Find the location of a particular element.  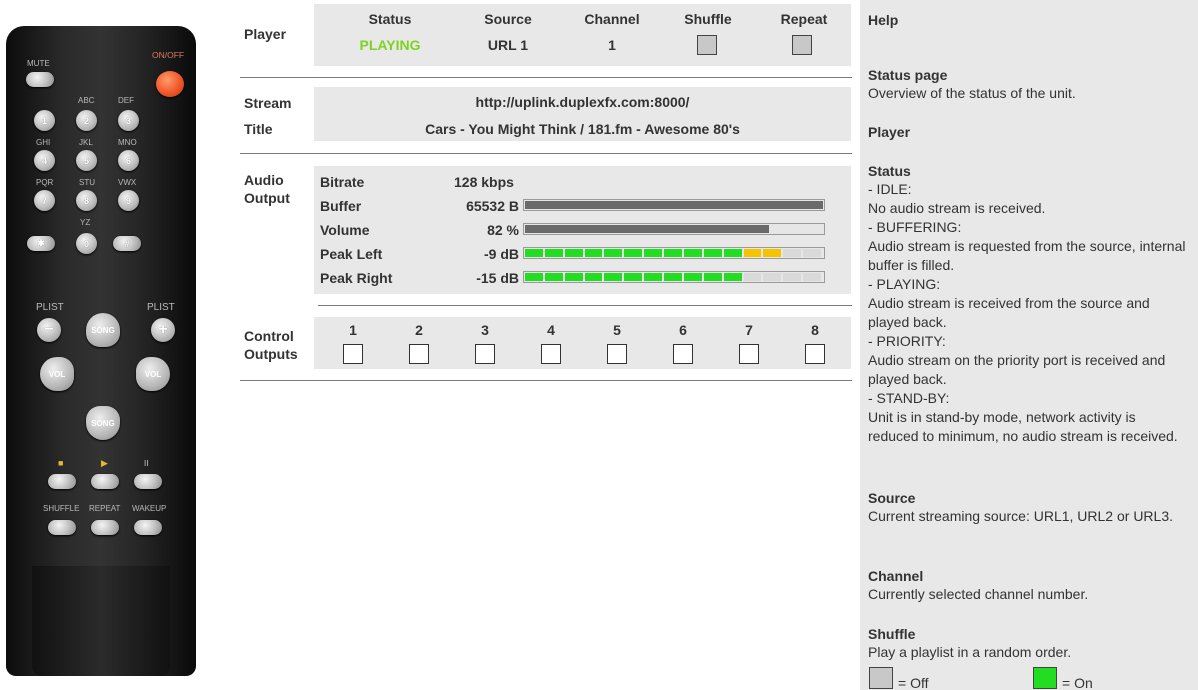

output-5-checkbox is located at coordinates (617, 354).